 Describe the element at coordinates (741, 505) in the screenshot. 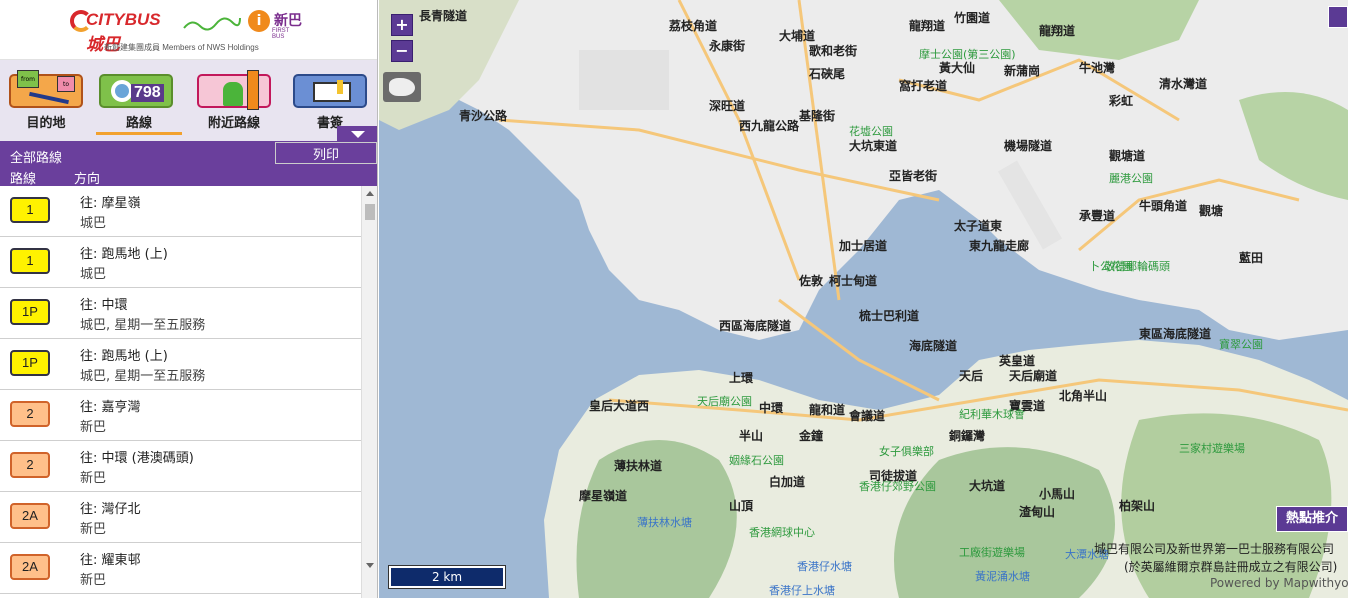

I see `street-label: 山頂` at that location.